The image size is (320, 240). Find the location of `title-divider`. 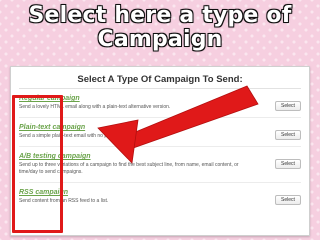

title-divider is located at coordinates (160, 88).